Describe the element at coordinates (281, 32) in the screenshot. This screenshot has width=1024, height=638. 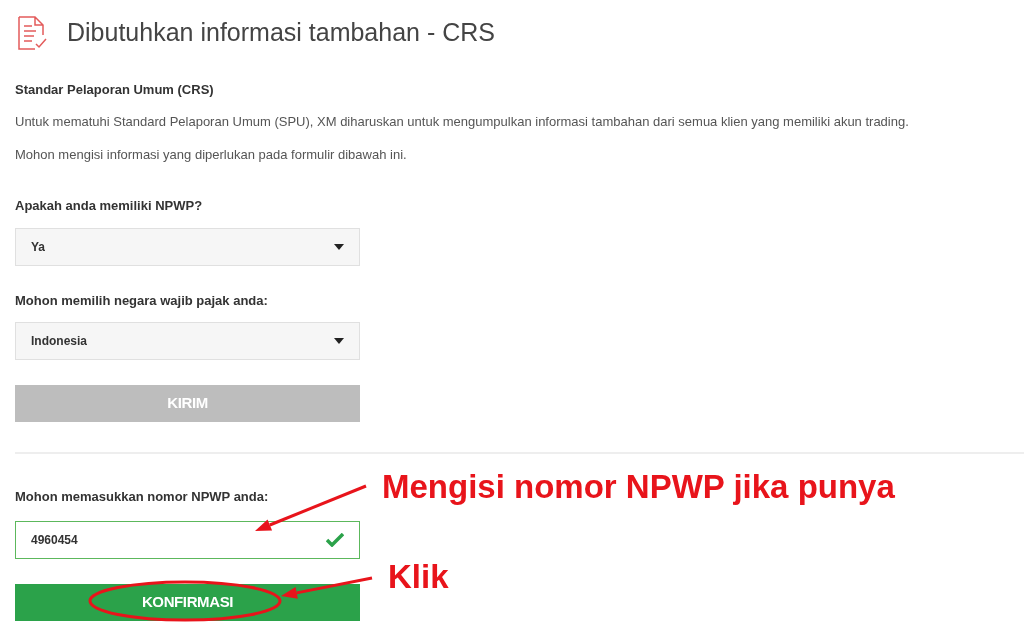
I see `page-title: Dibutuhkan informasi tambahan - CRS` at that location.